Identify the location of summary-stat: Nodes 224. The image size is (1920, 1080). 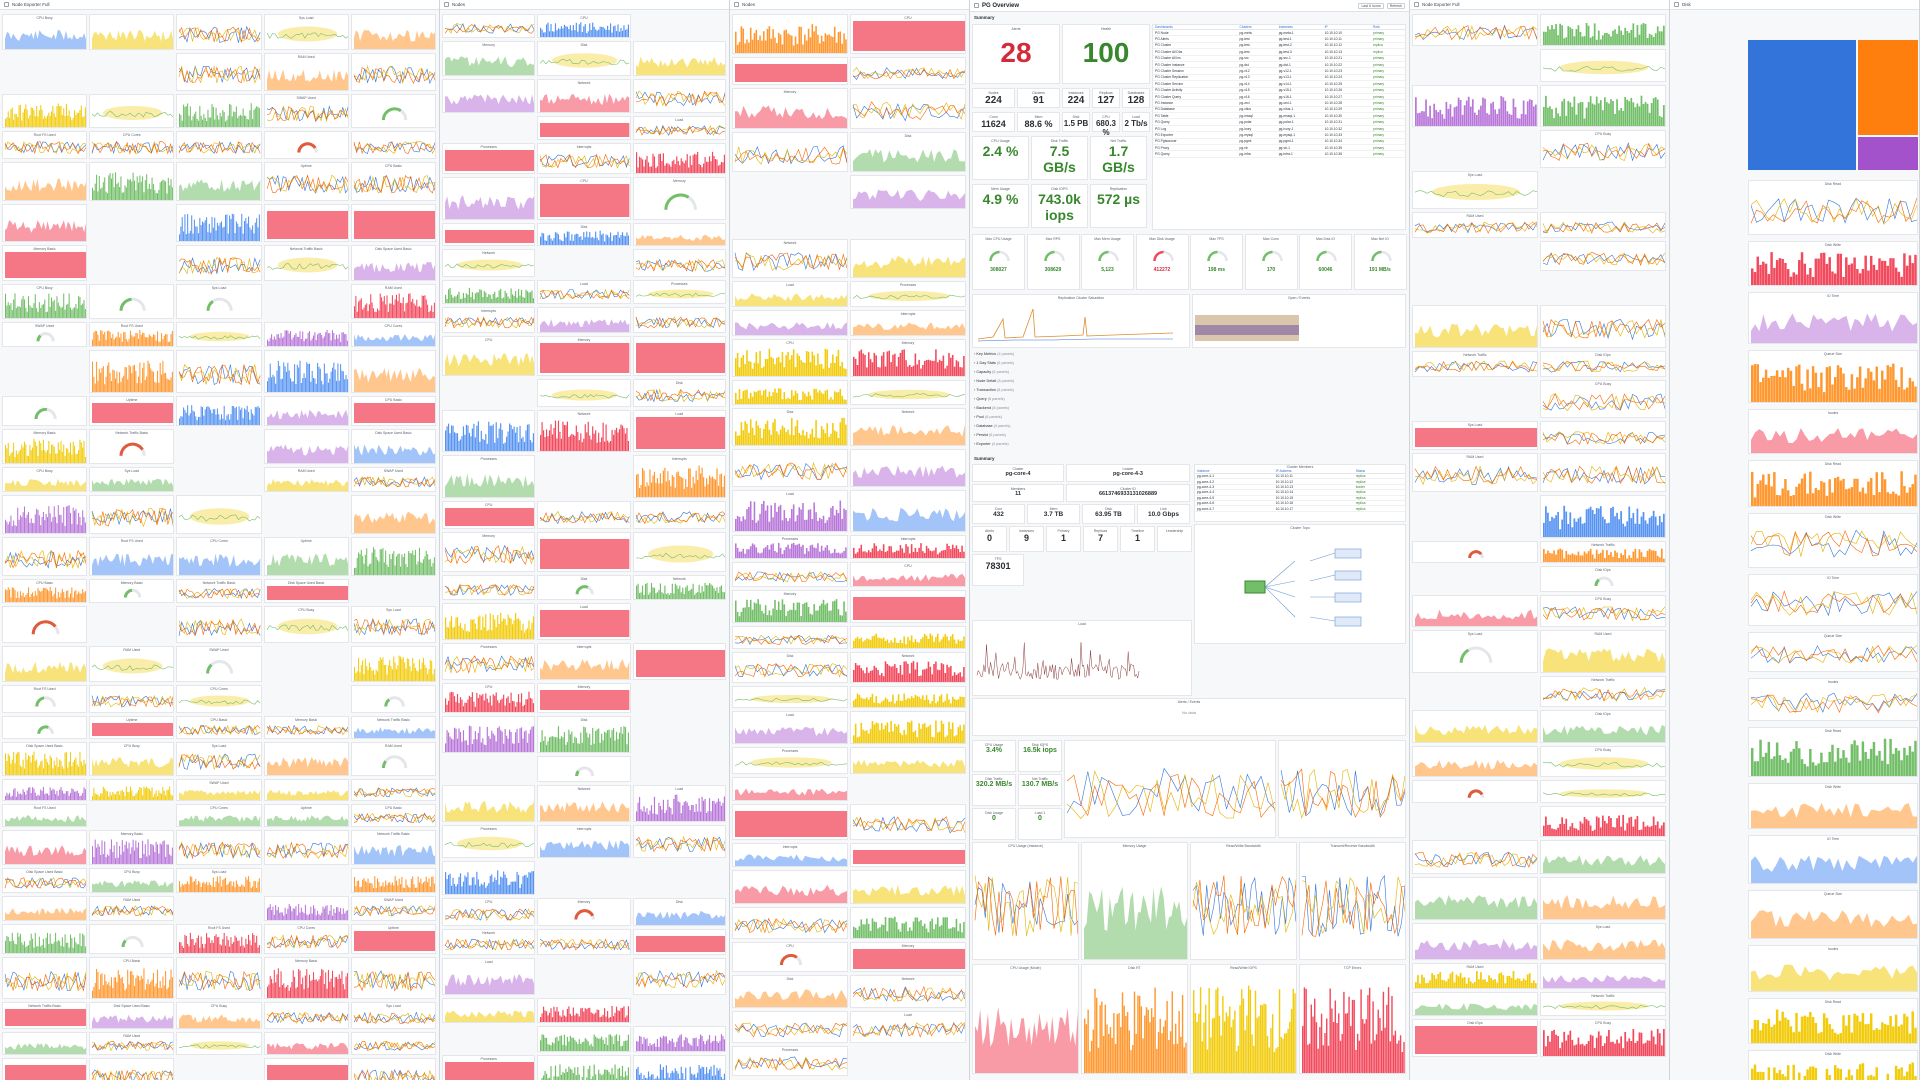
(993, 98).